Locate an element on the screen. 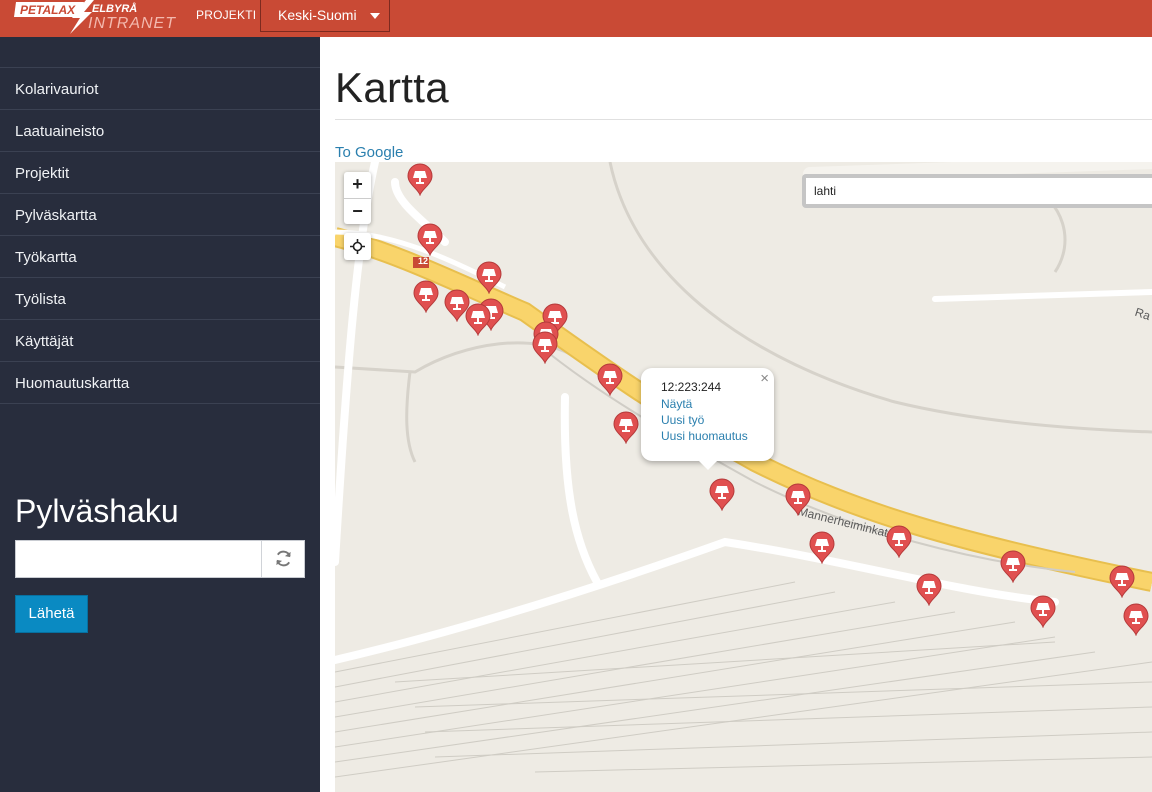  sidebar-item-tyokartta: Työkartta is located at coordinates (160, 257).